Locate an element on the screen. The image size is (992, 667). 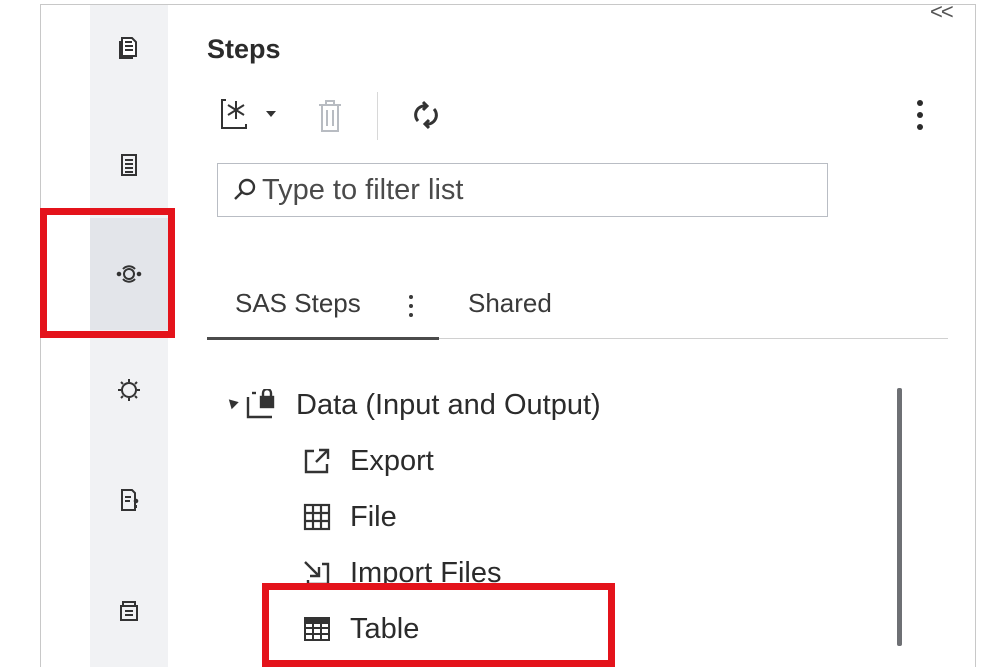
tree-item-label: Table is located at coordinates (385, 628).